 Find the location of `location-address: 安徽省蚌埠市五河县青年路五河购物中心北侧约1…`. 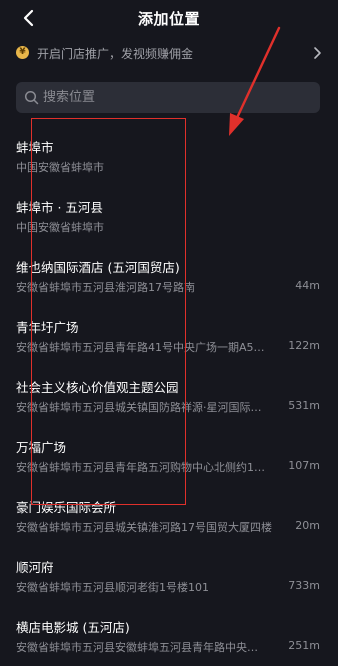

location-address: 安徽省蚌埠市五河县青年路五河购物中心北侧约1… is located at coordinates (140, 467).